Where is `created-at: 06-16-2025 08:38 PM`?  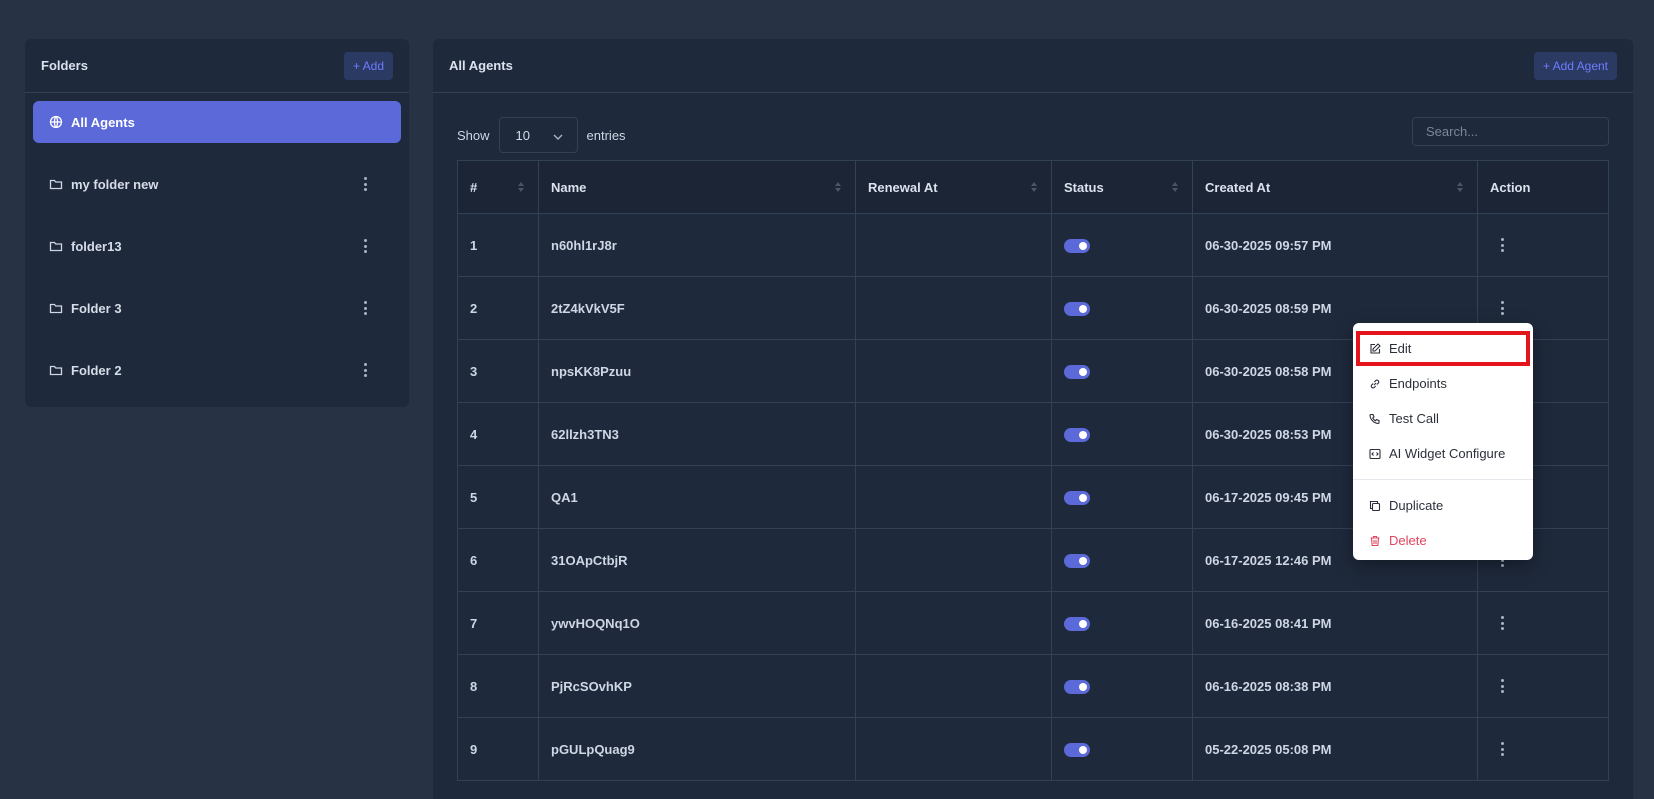
created-at: 06-16-2025 08:38 PM is located at coordinates (1335, 686).